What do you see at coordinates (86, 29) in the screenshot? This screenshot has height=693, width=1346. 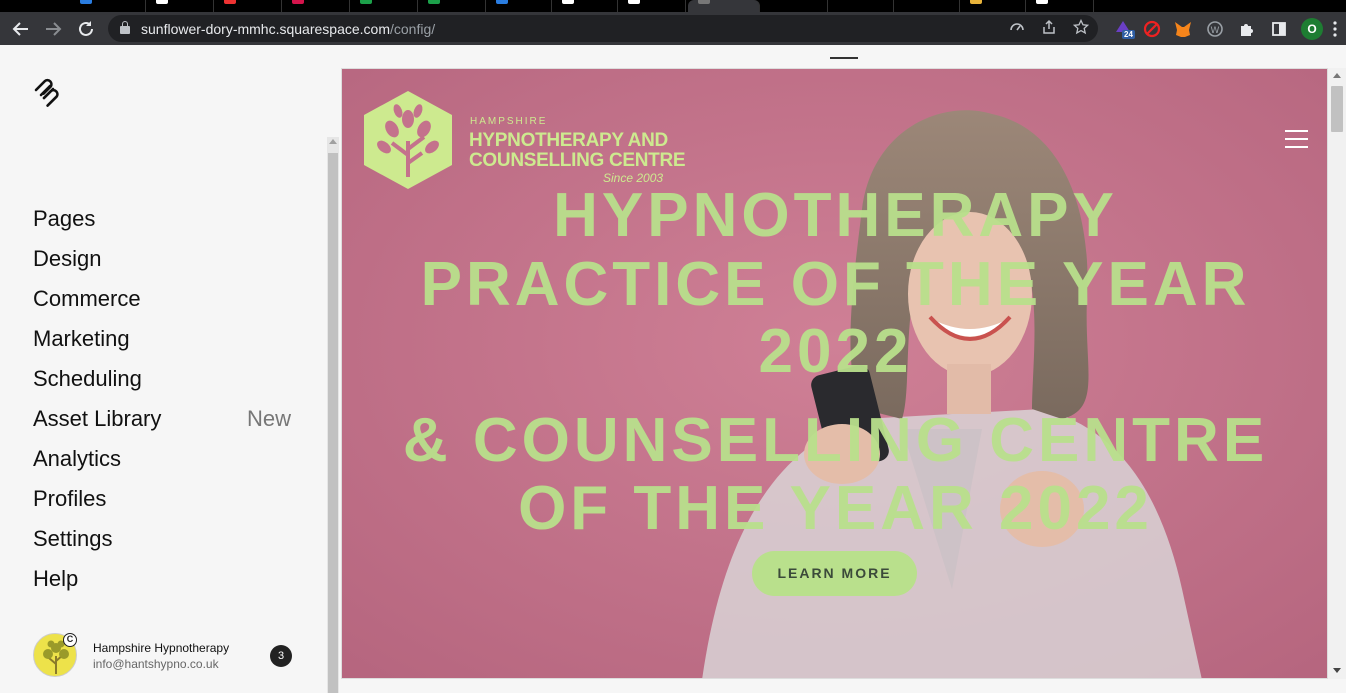 I see `reload-icon` at bounding box center [86, 29].